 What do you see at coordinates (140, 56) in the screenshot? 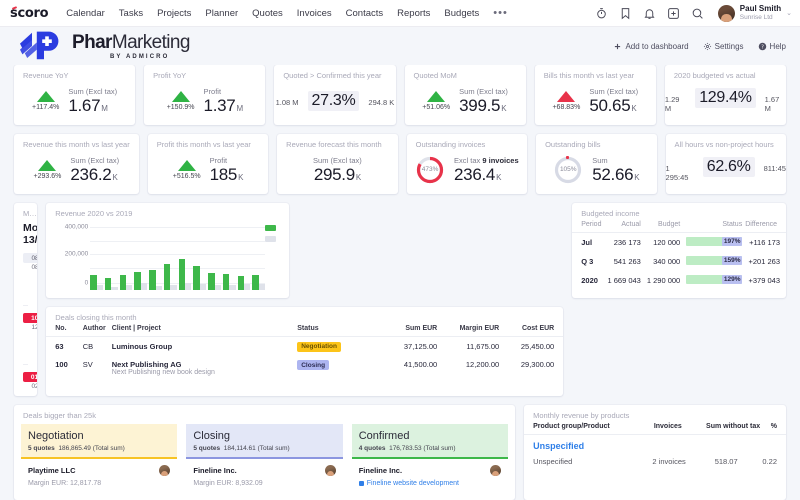
I see `brand-subtitle: BY ADMICRO` at bounding box center [140, 56].